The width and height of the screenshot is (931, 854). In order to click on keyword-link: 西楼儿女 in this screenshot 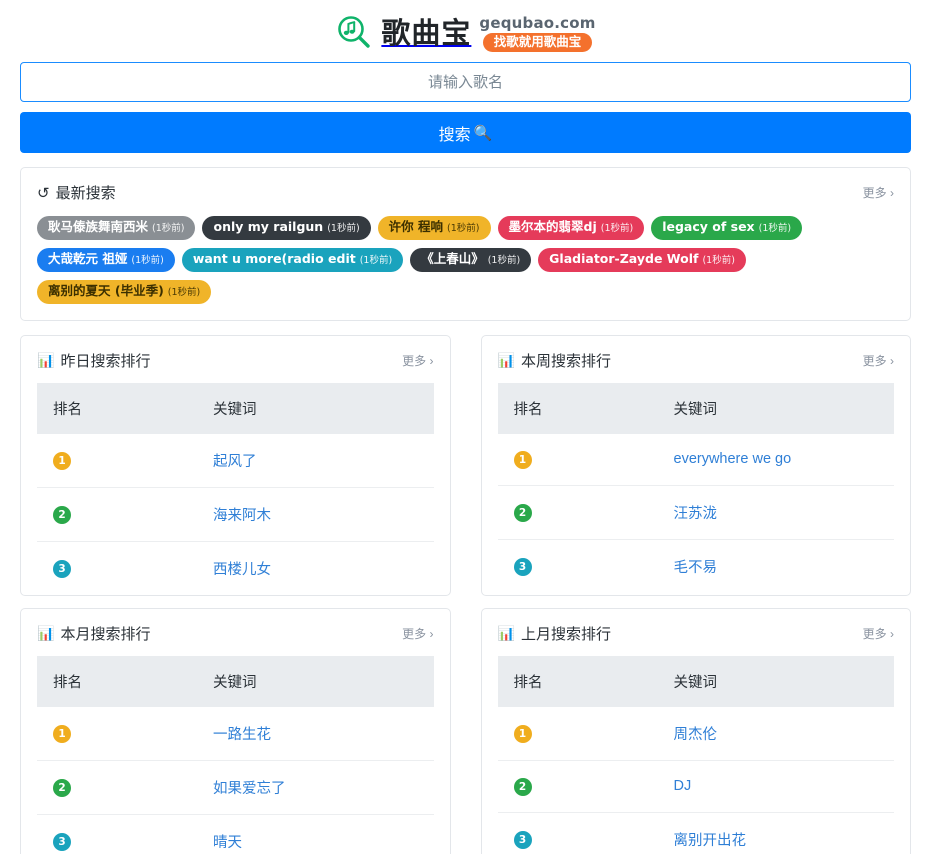, I will do `click(242, 570)`.